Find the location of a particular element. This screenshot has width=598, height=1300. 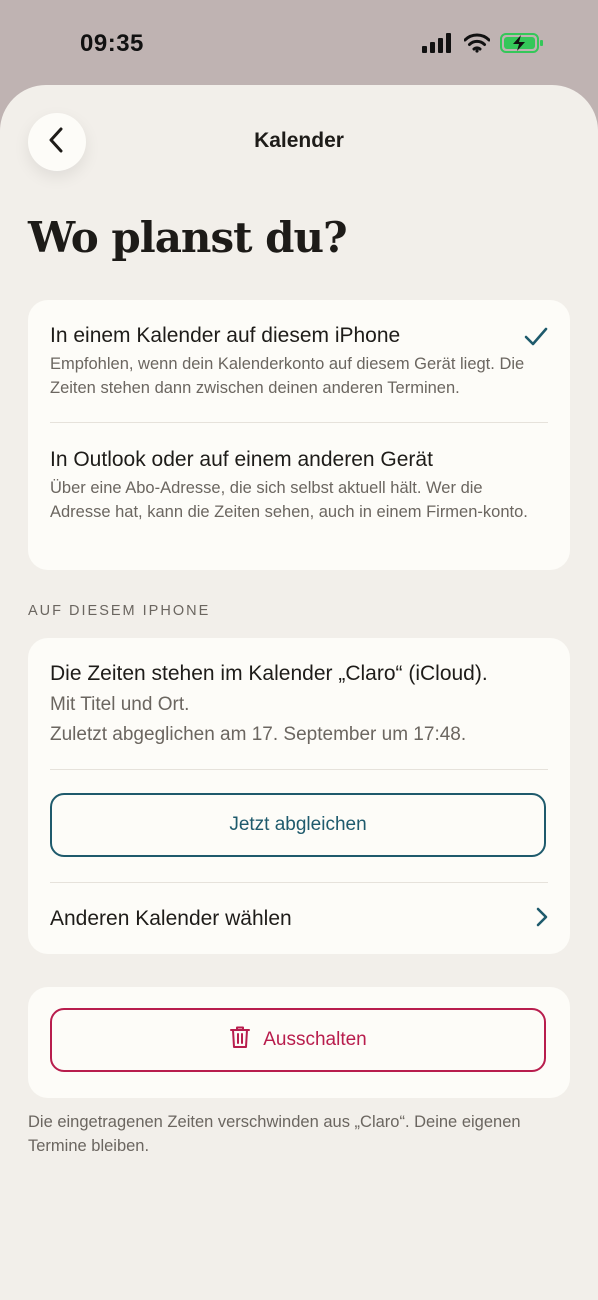

trash-icon is located at coordinates (240, 1040).